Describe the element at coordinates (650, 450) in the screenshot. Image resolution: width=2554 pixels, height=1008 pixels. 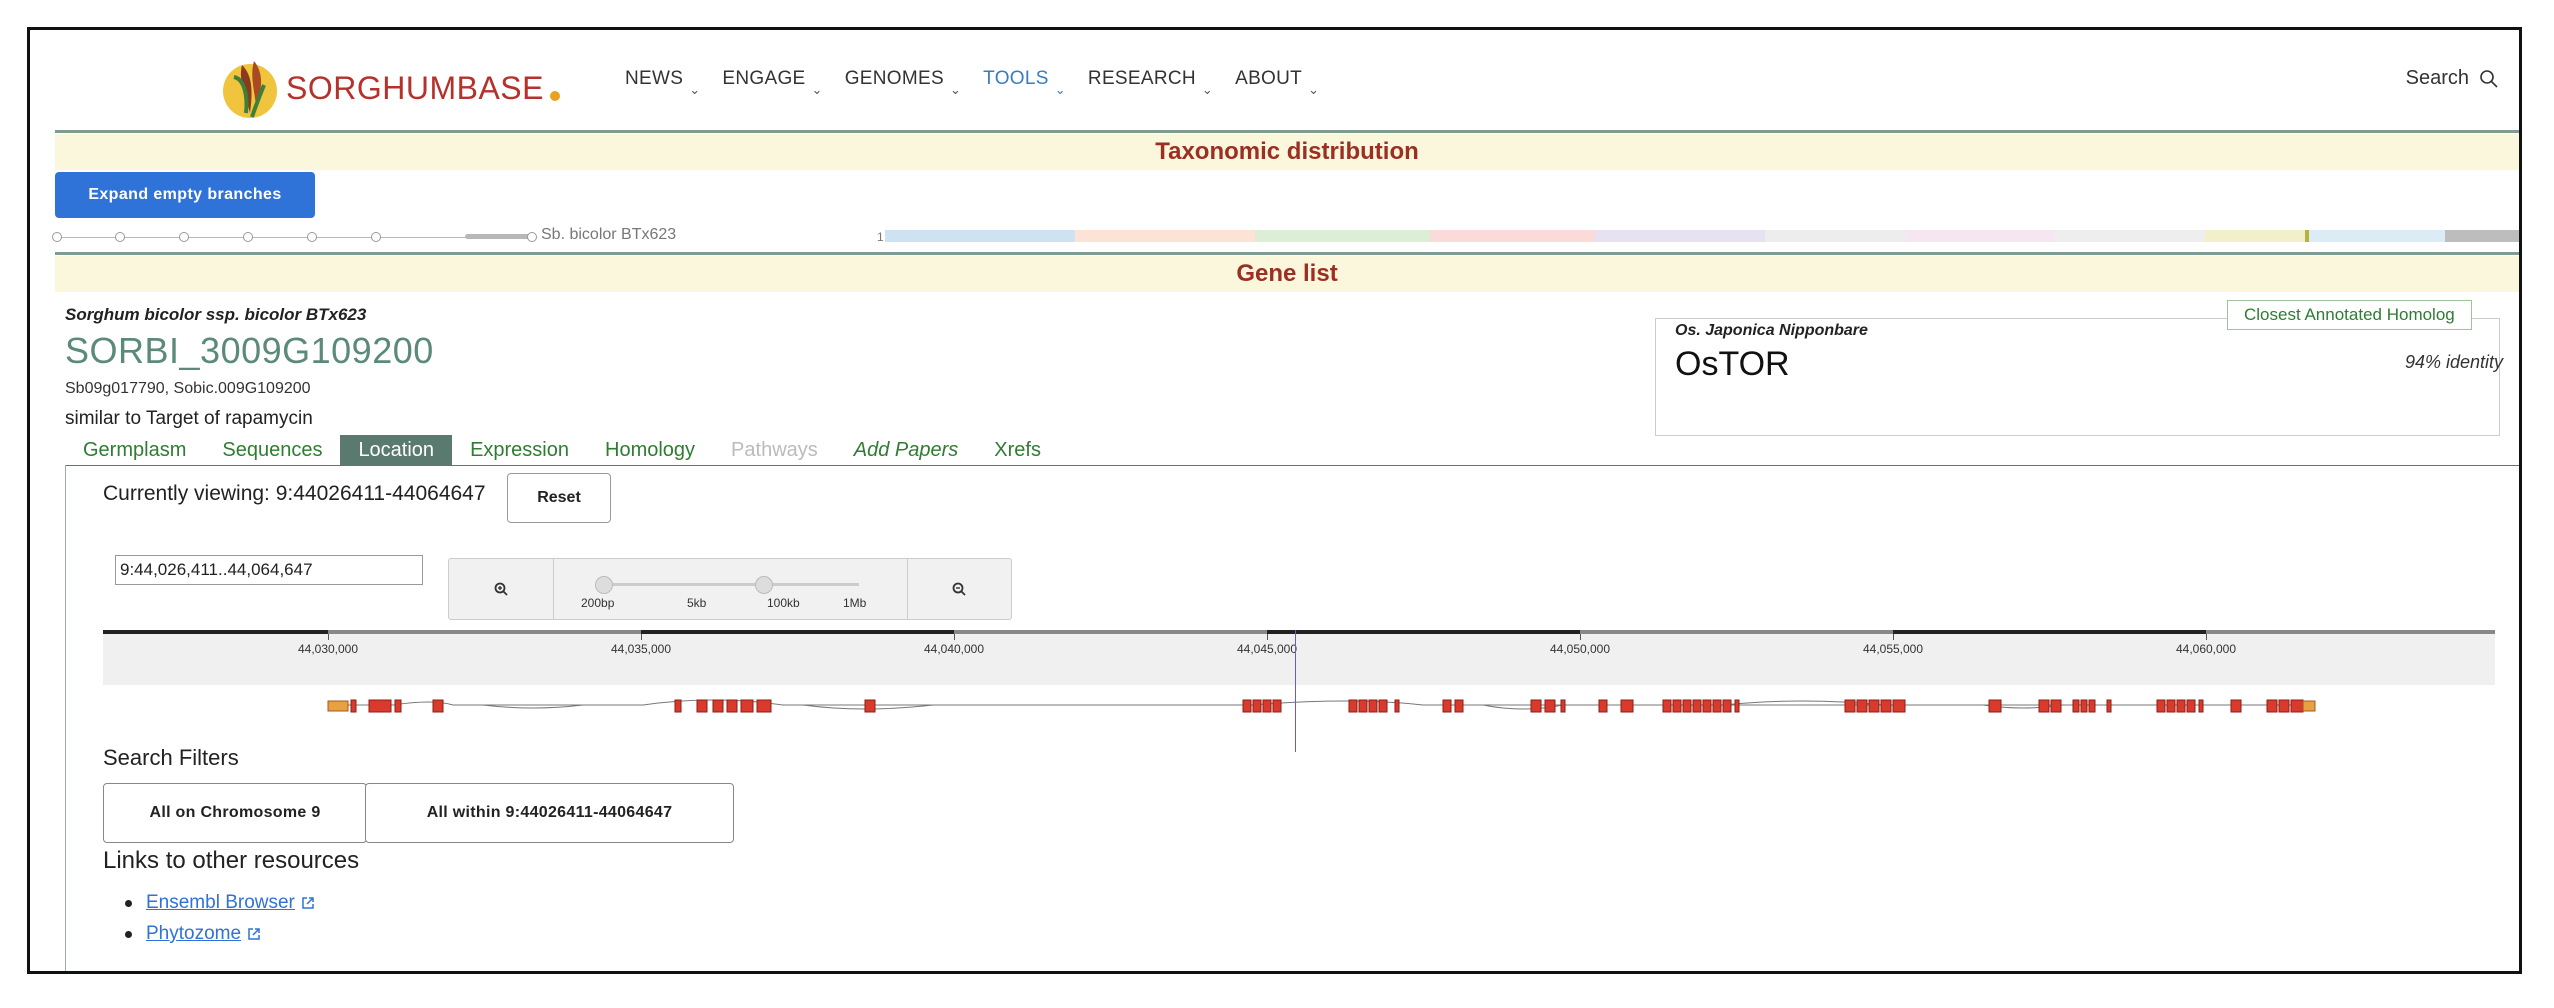
I see `tab-homology: Homology` at that location.